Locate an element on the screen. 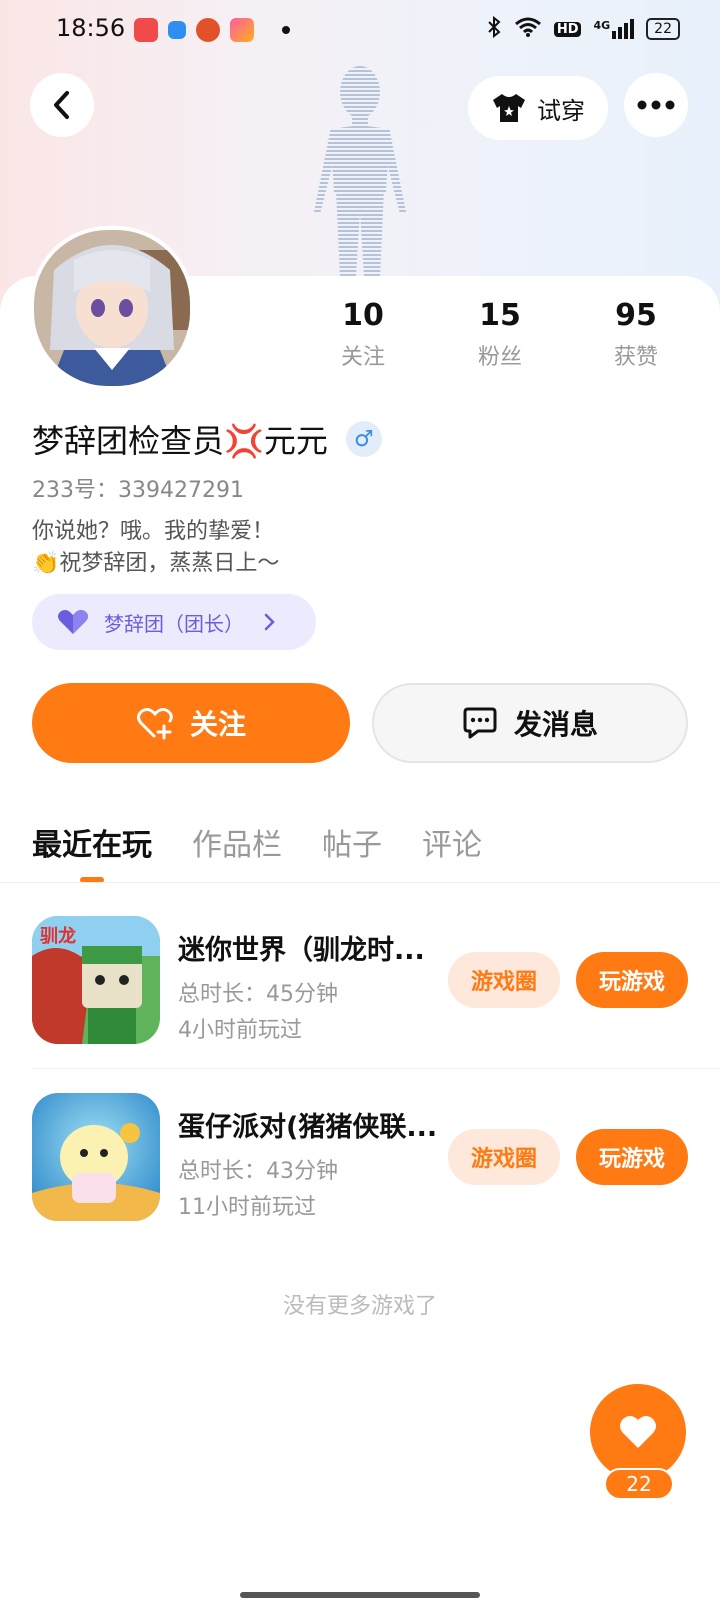 This screenshot has width=720, height=1612. profile-tabs: 最近在玩 作品栏 帖子 评论 is located at coordinates (257, 842).